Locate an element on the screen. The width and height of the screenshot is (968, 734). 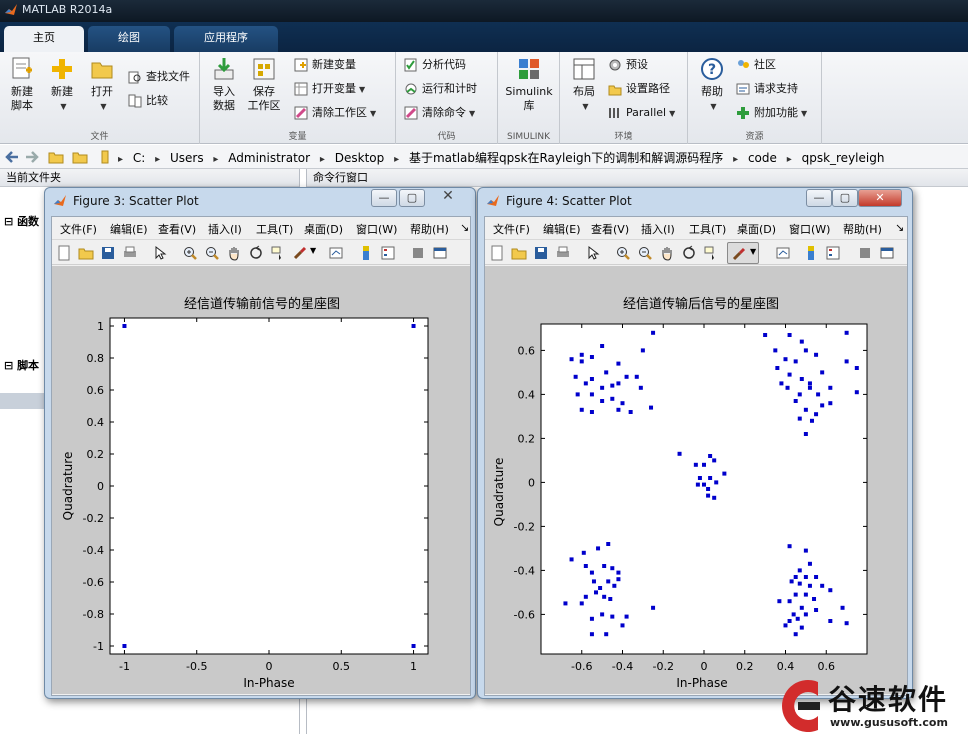
analyze-code-button: 分析代码 is located at coordinates (434, 65).